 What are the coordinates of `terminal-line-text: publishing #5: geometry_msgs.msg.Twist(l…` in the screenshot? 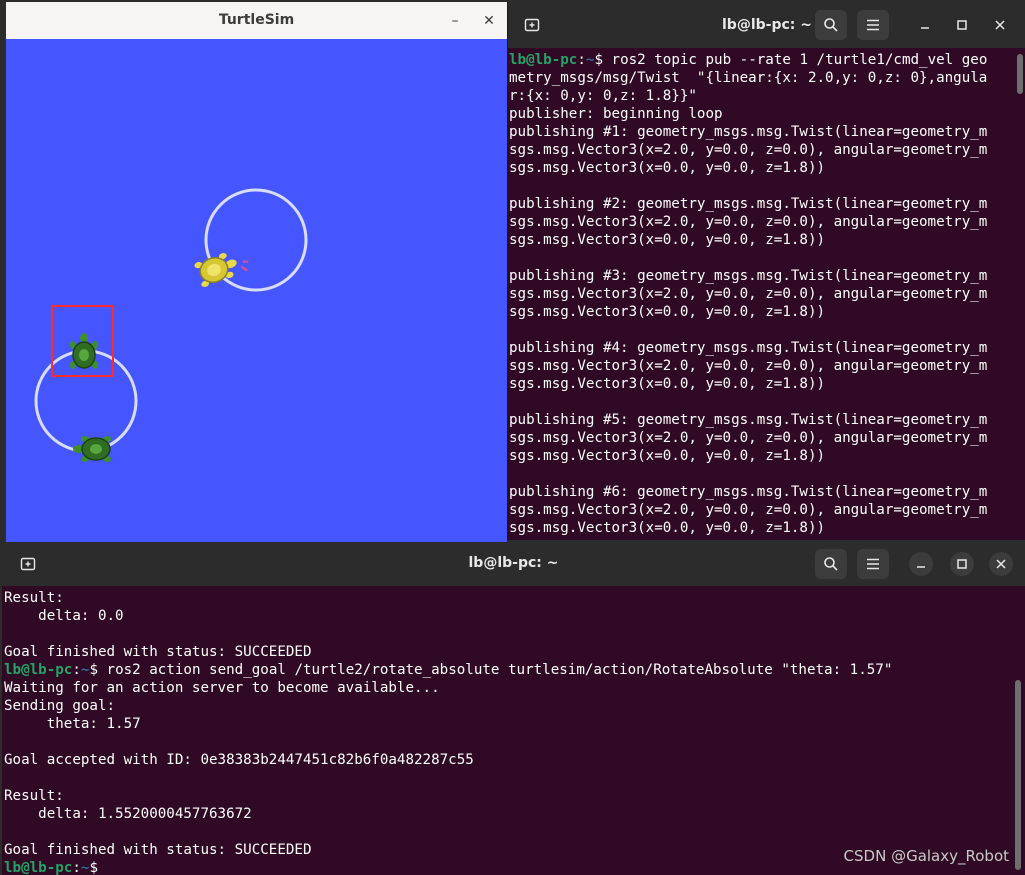 It's located at (748, 420).